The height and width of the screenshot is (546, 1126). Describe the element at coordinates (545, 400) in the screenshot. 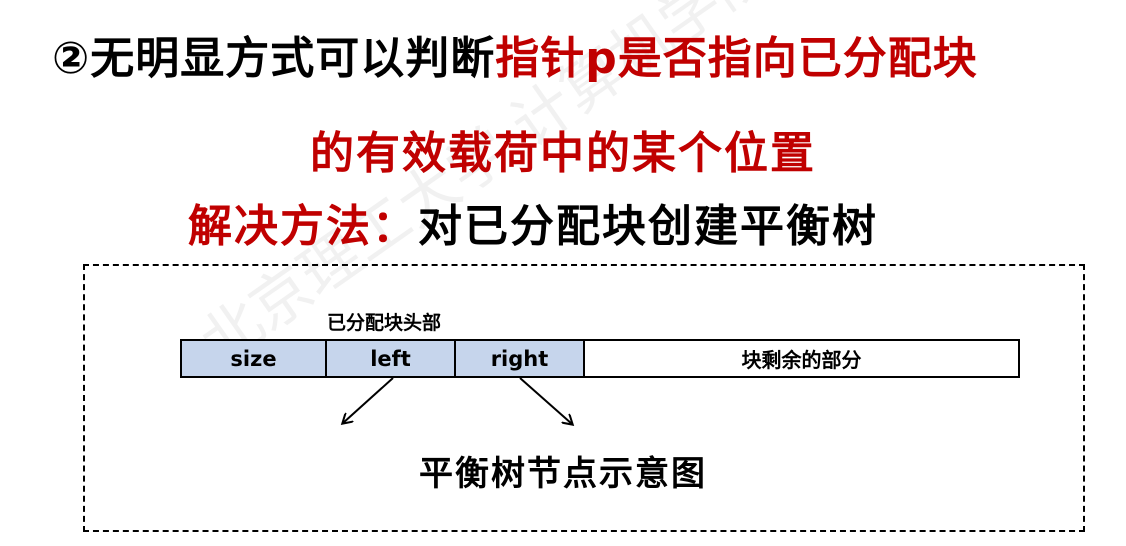

I see `right-pointer-arrow` at that location.